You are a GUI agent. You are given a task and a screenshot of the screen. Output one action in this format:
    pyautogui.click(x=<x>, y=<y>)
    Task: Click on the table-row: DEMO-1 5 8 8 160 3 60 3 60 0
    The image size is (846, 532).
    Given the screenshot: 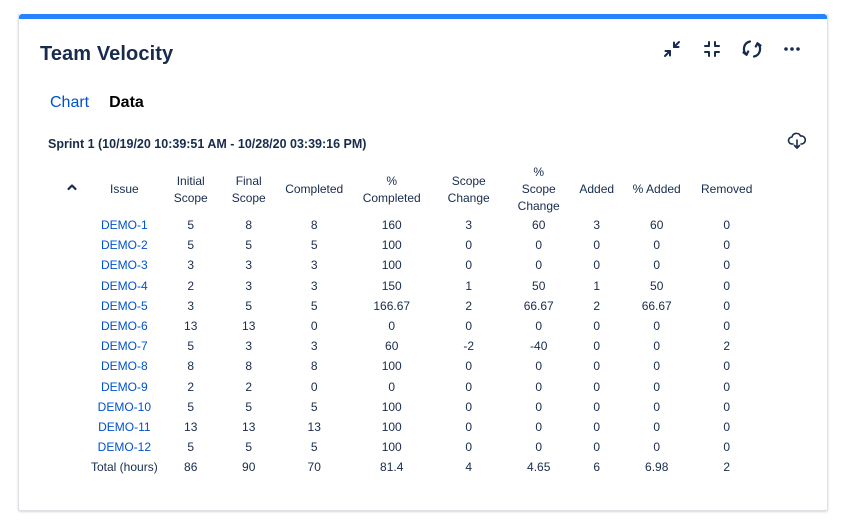 What is the action you would take?
    pyautogui.click(x=409, y=225)
    